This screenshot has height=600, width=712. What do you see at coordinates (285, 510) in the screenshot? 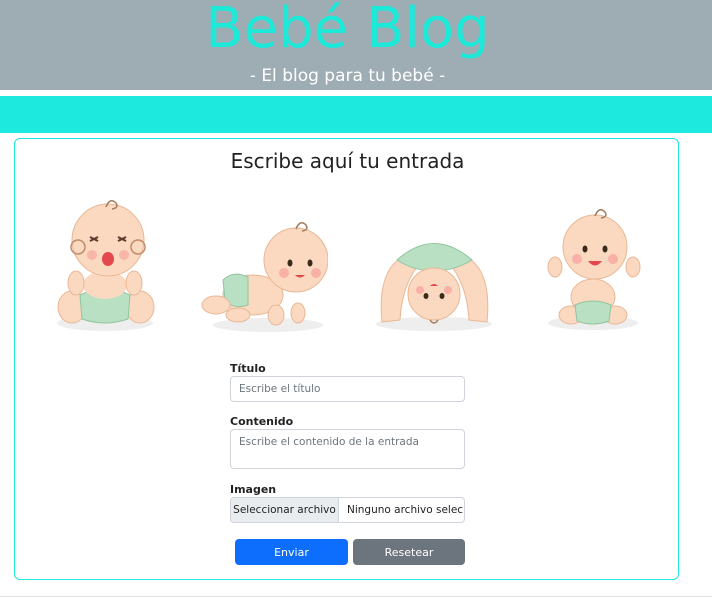
I see `choose-file-button: Seleccionar archivo` at bounding box center [285, 510].